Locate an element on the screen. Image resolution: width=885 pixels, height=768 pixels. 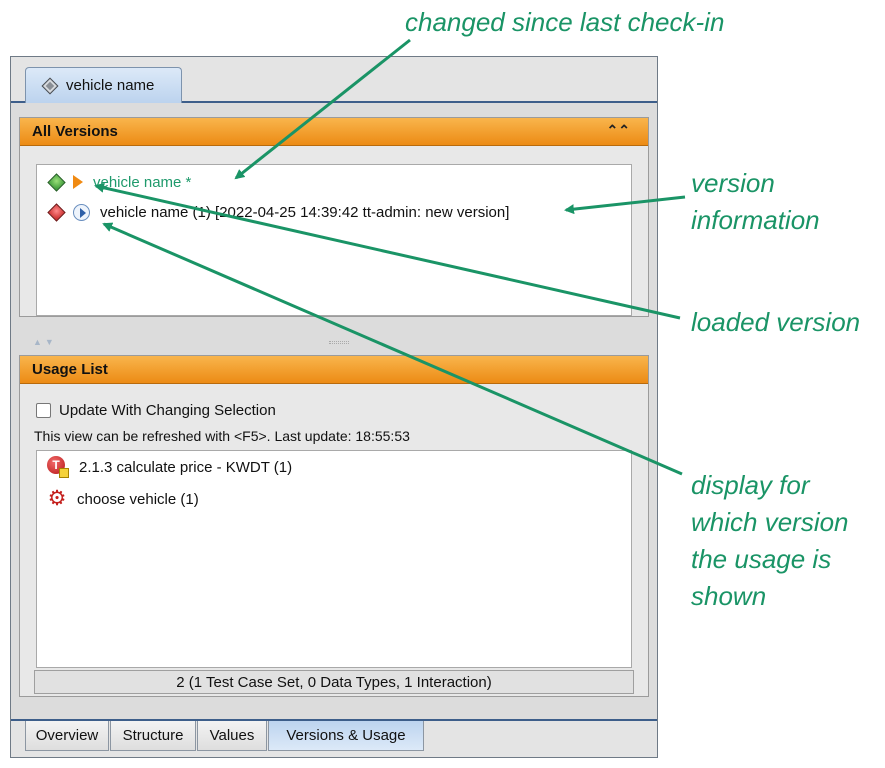
annotation-changed: changed since last check-in is located at coordinates (565, 22).